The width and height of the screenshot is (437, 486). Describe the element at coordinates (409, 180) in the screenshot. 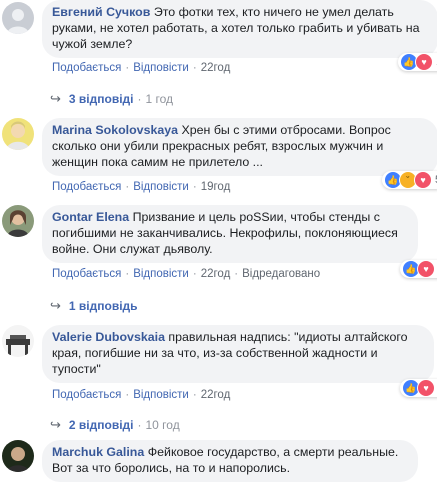

I see `reactions: 👍 ˘ ♥ 5` at that location.